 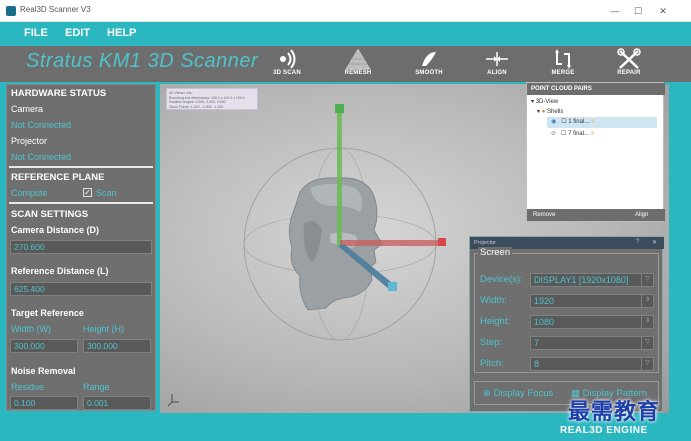 What do you see at coordinates (544, 215) in the screenshot?
I see `remove-button: Remove` at bounding box center [544, 215].